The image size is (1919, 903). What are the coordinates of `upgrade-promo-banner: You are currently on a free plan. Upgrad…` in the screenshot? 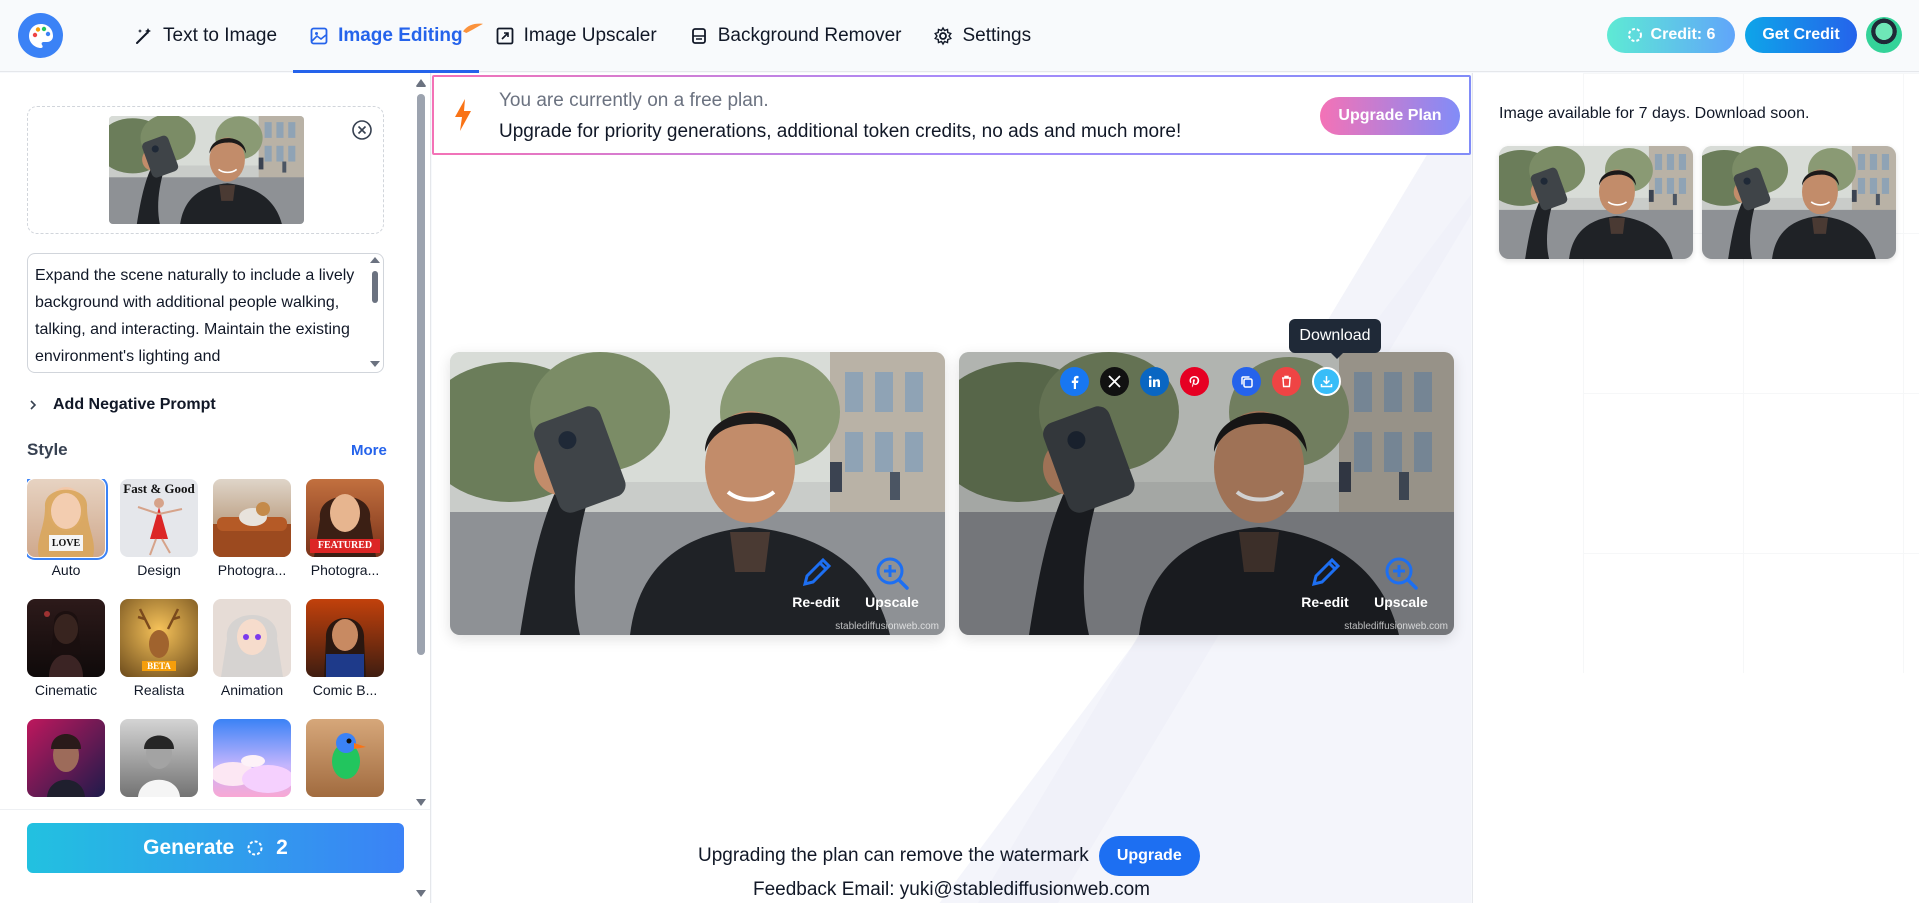 It's located at (951, 115).